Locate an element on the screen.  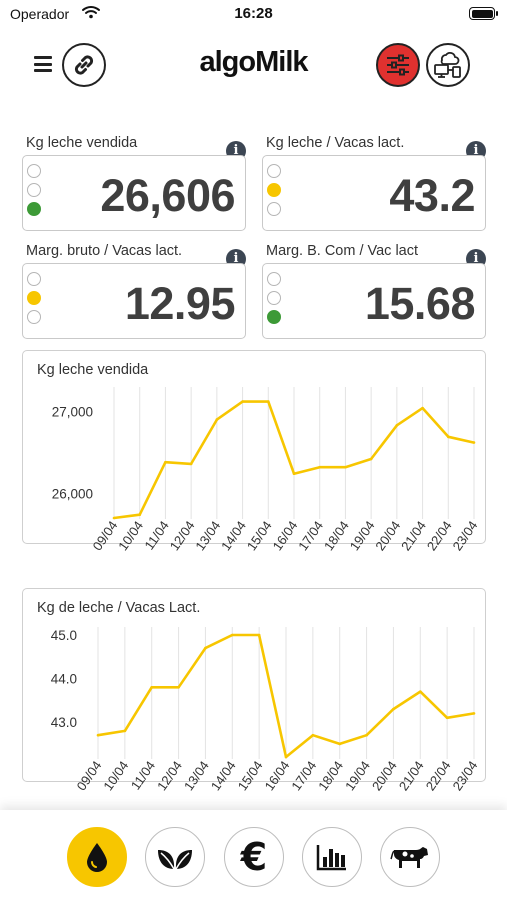
cloud-sync-button is located at coordinates (448, 65).